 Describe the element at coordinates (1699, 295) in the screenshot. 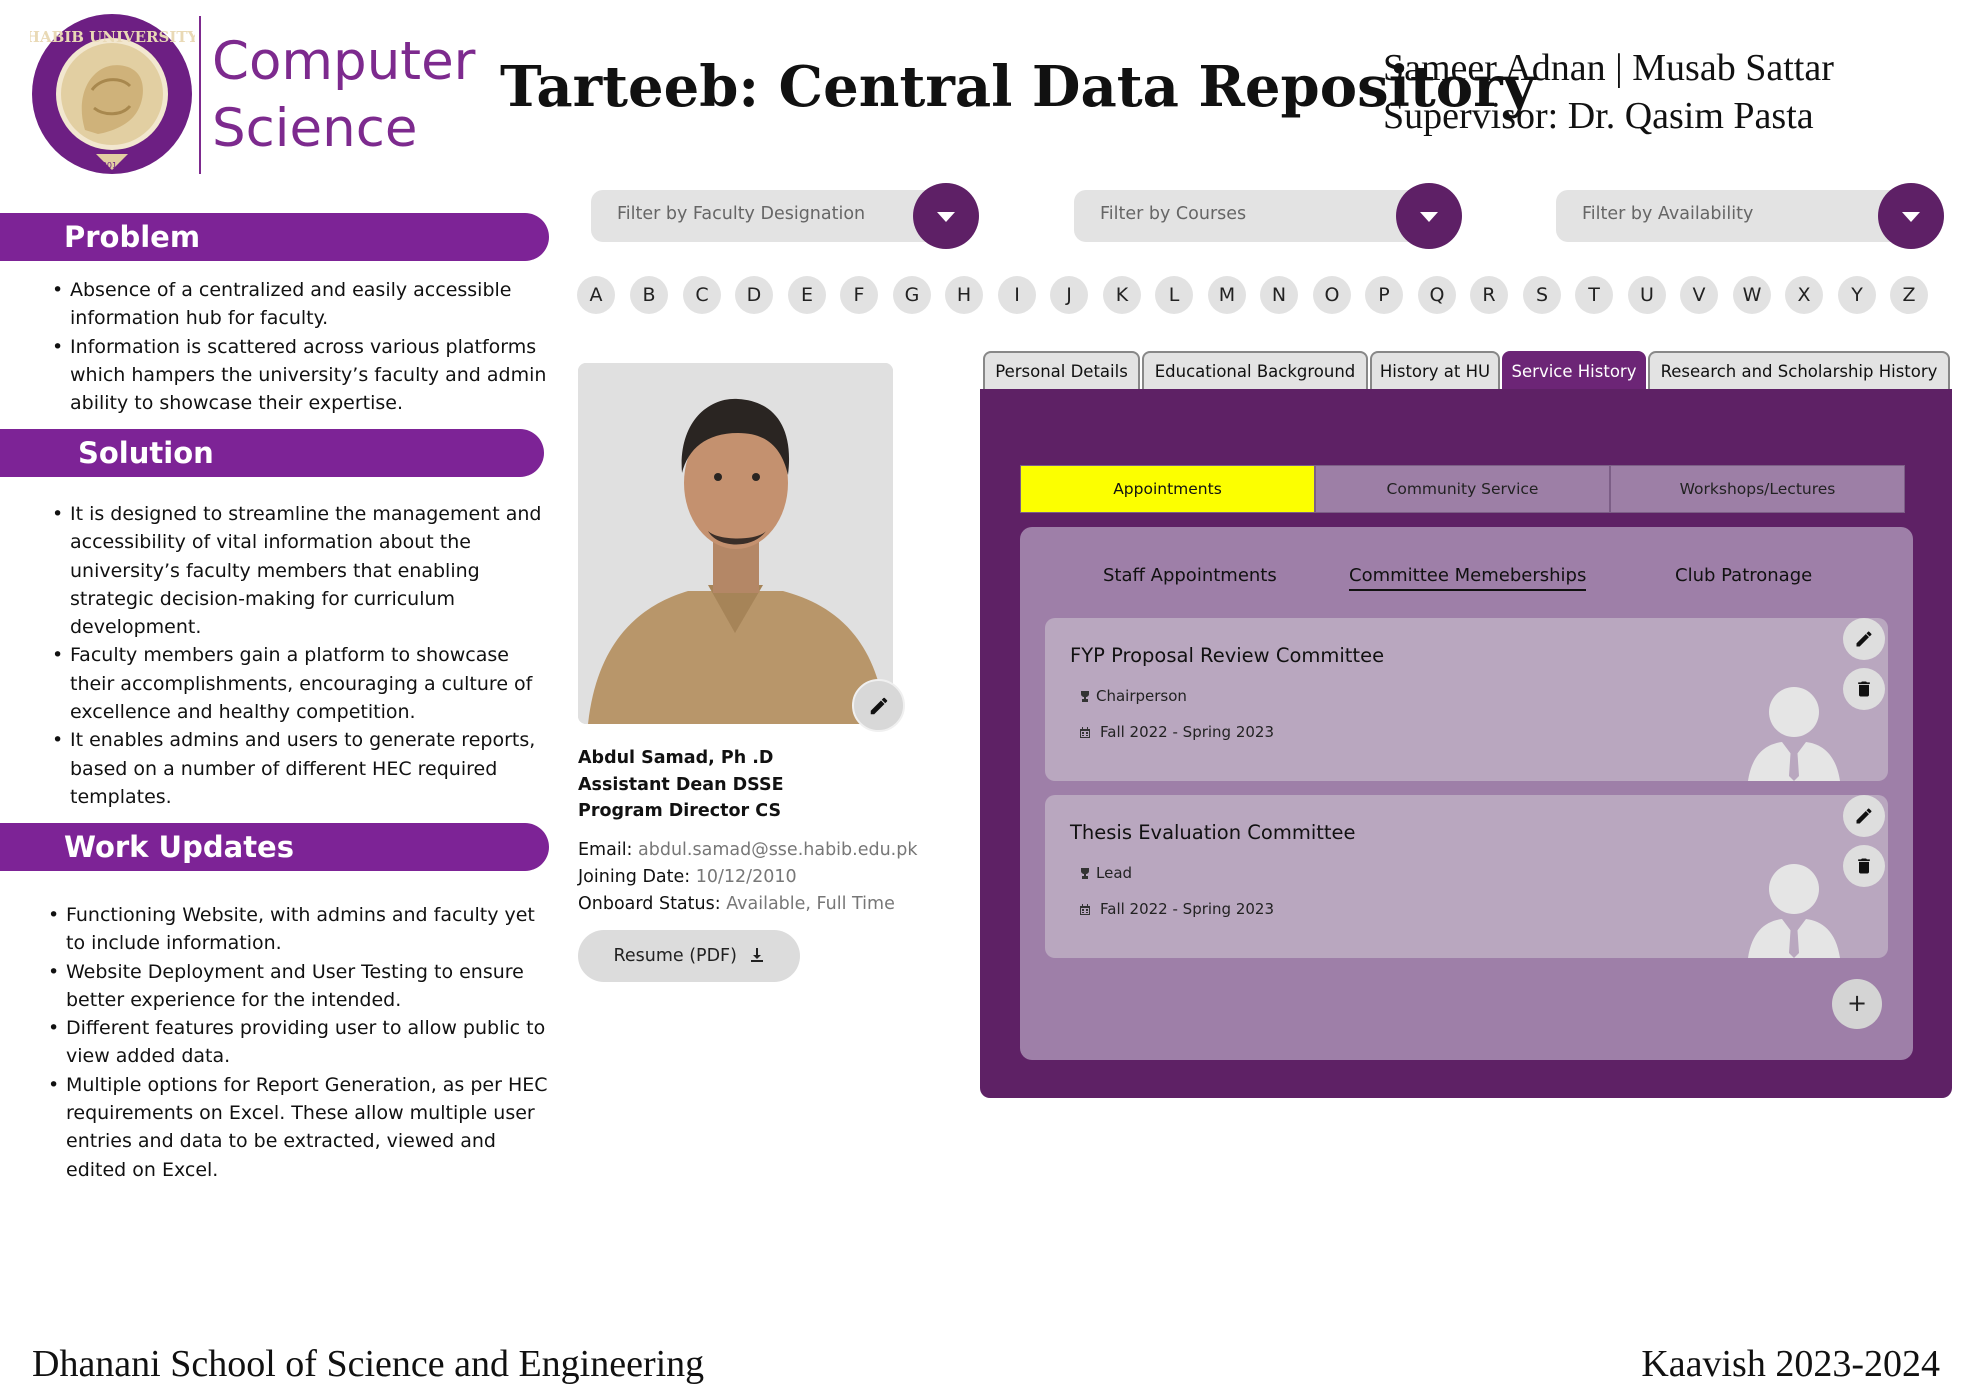

I see `letter-button-v: V` at that location.